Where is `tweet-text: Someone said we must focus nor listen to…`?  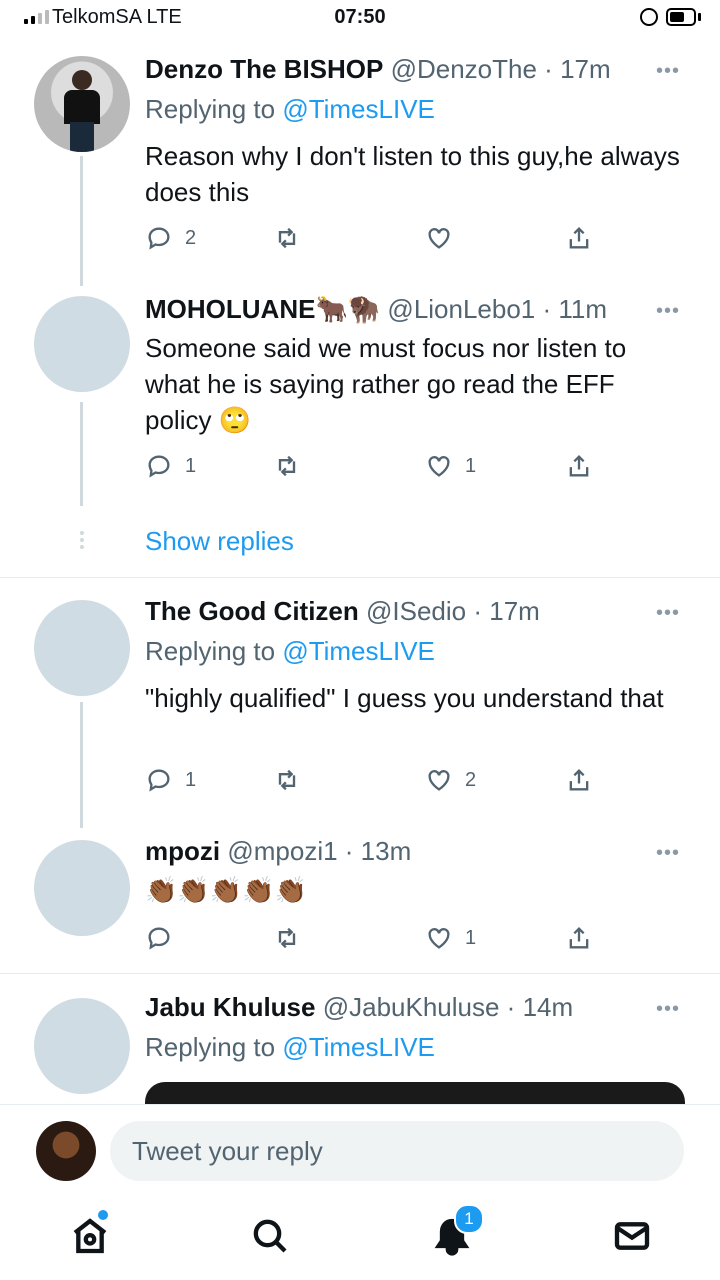
tweet-text: Someone said we must focus nor listen to… is located at coordinates (415, 384).